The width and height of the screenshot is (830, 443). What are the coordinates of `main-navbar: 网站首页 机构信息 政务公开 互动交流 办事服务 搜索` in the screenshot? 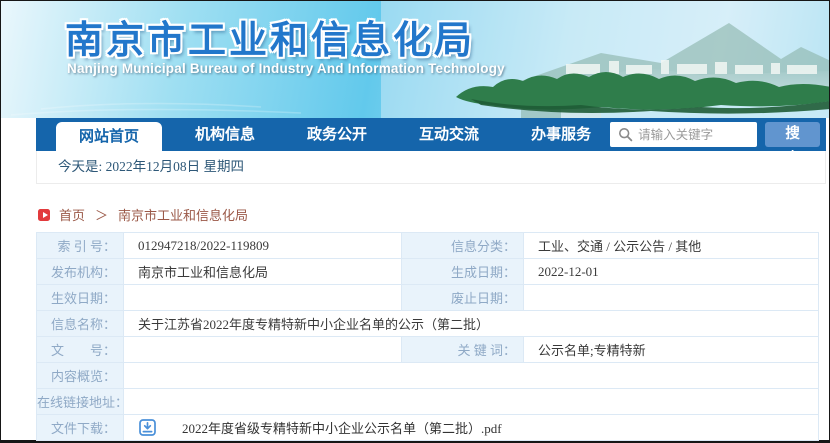 It's located at (431, 142).